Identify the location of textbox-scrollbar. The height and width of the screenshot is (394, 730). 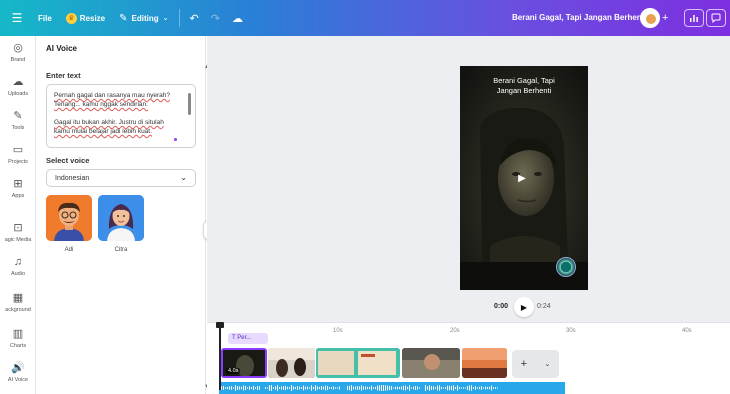
(189, 104).